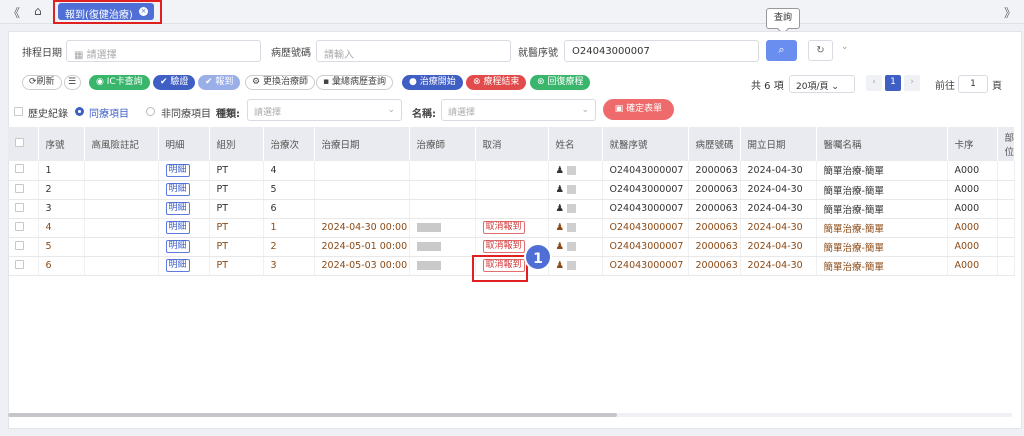 The image size is (1024, 436). What do you see at coordinates (61, 209) in the screenshot?
I see `row-no: 3` at bounding box center [61, 209].